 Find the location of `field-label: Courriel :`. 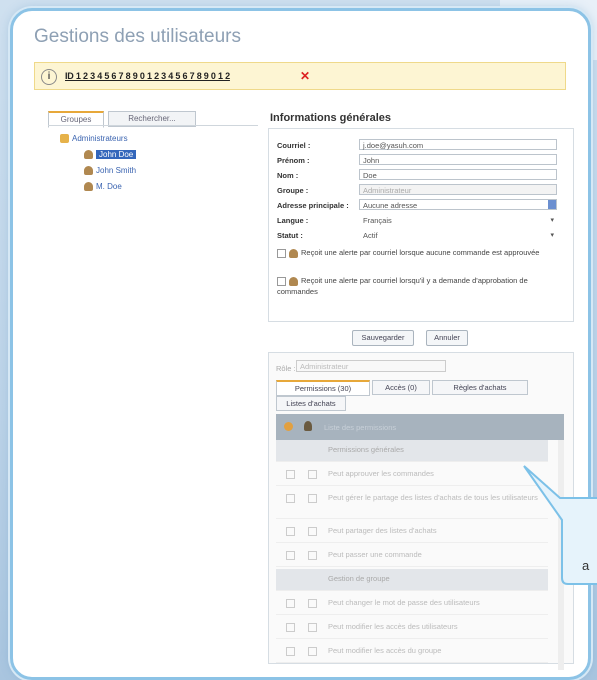

field-label: Courriel : is located at coordinates (294, 145).